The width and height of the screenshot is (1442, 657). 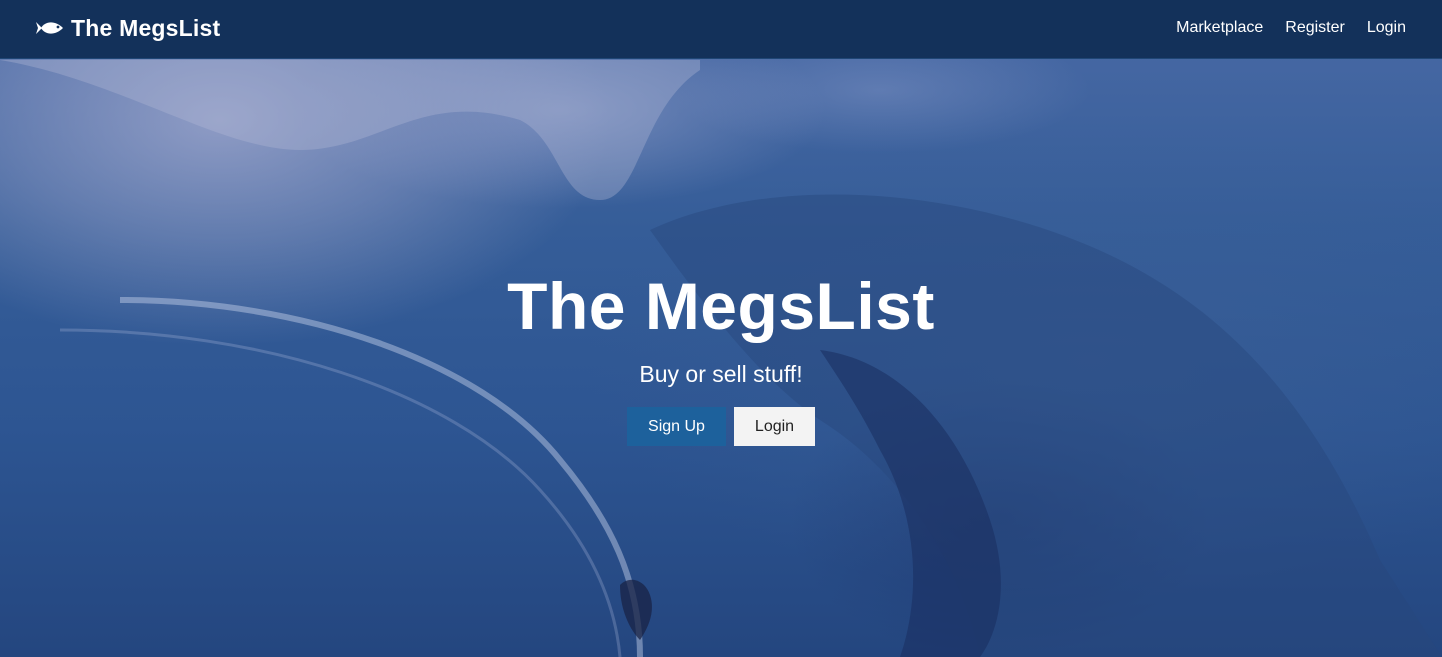 I want to click on brand-logo-link: The MegsList, so click(x=127, y=28).